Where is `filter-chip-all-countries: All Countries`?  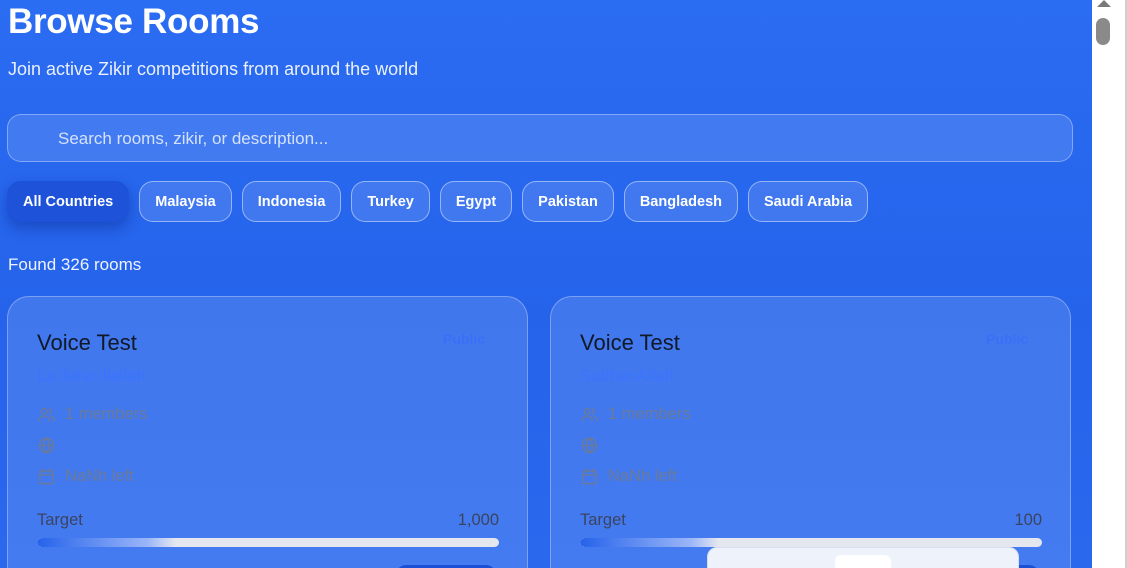 filter-chip-all-countries: All Countries is located at coordinates (68, 201).